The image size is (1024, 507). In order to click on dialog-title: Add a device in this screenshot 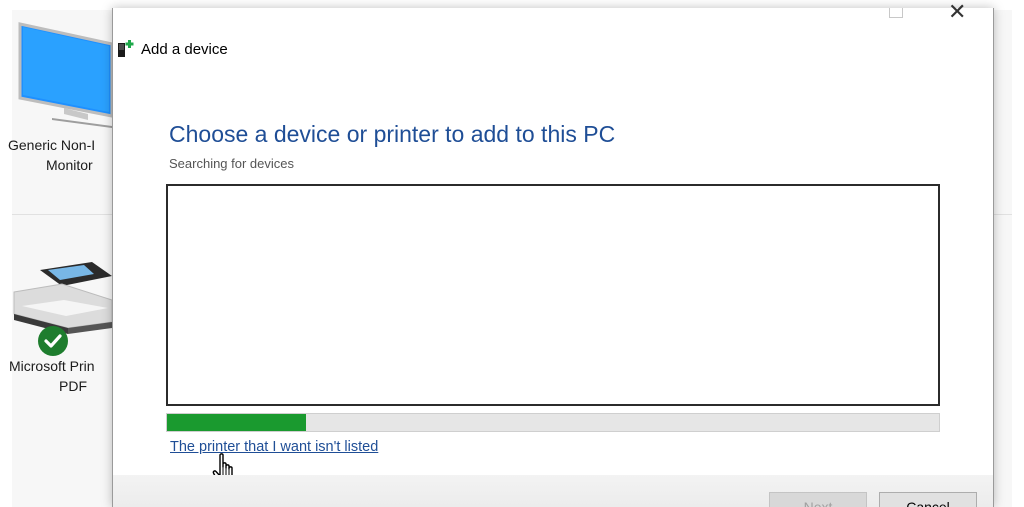, I will do `click(184, 49)`.